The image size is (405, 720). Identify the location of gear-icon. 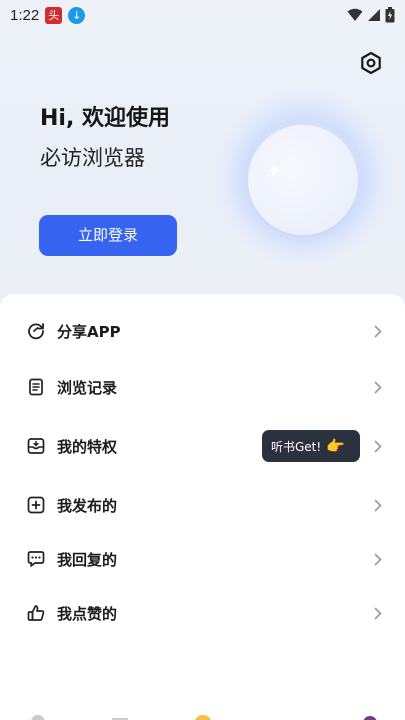
(371, 63).